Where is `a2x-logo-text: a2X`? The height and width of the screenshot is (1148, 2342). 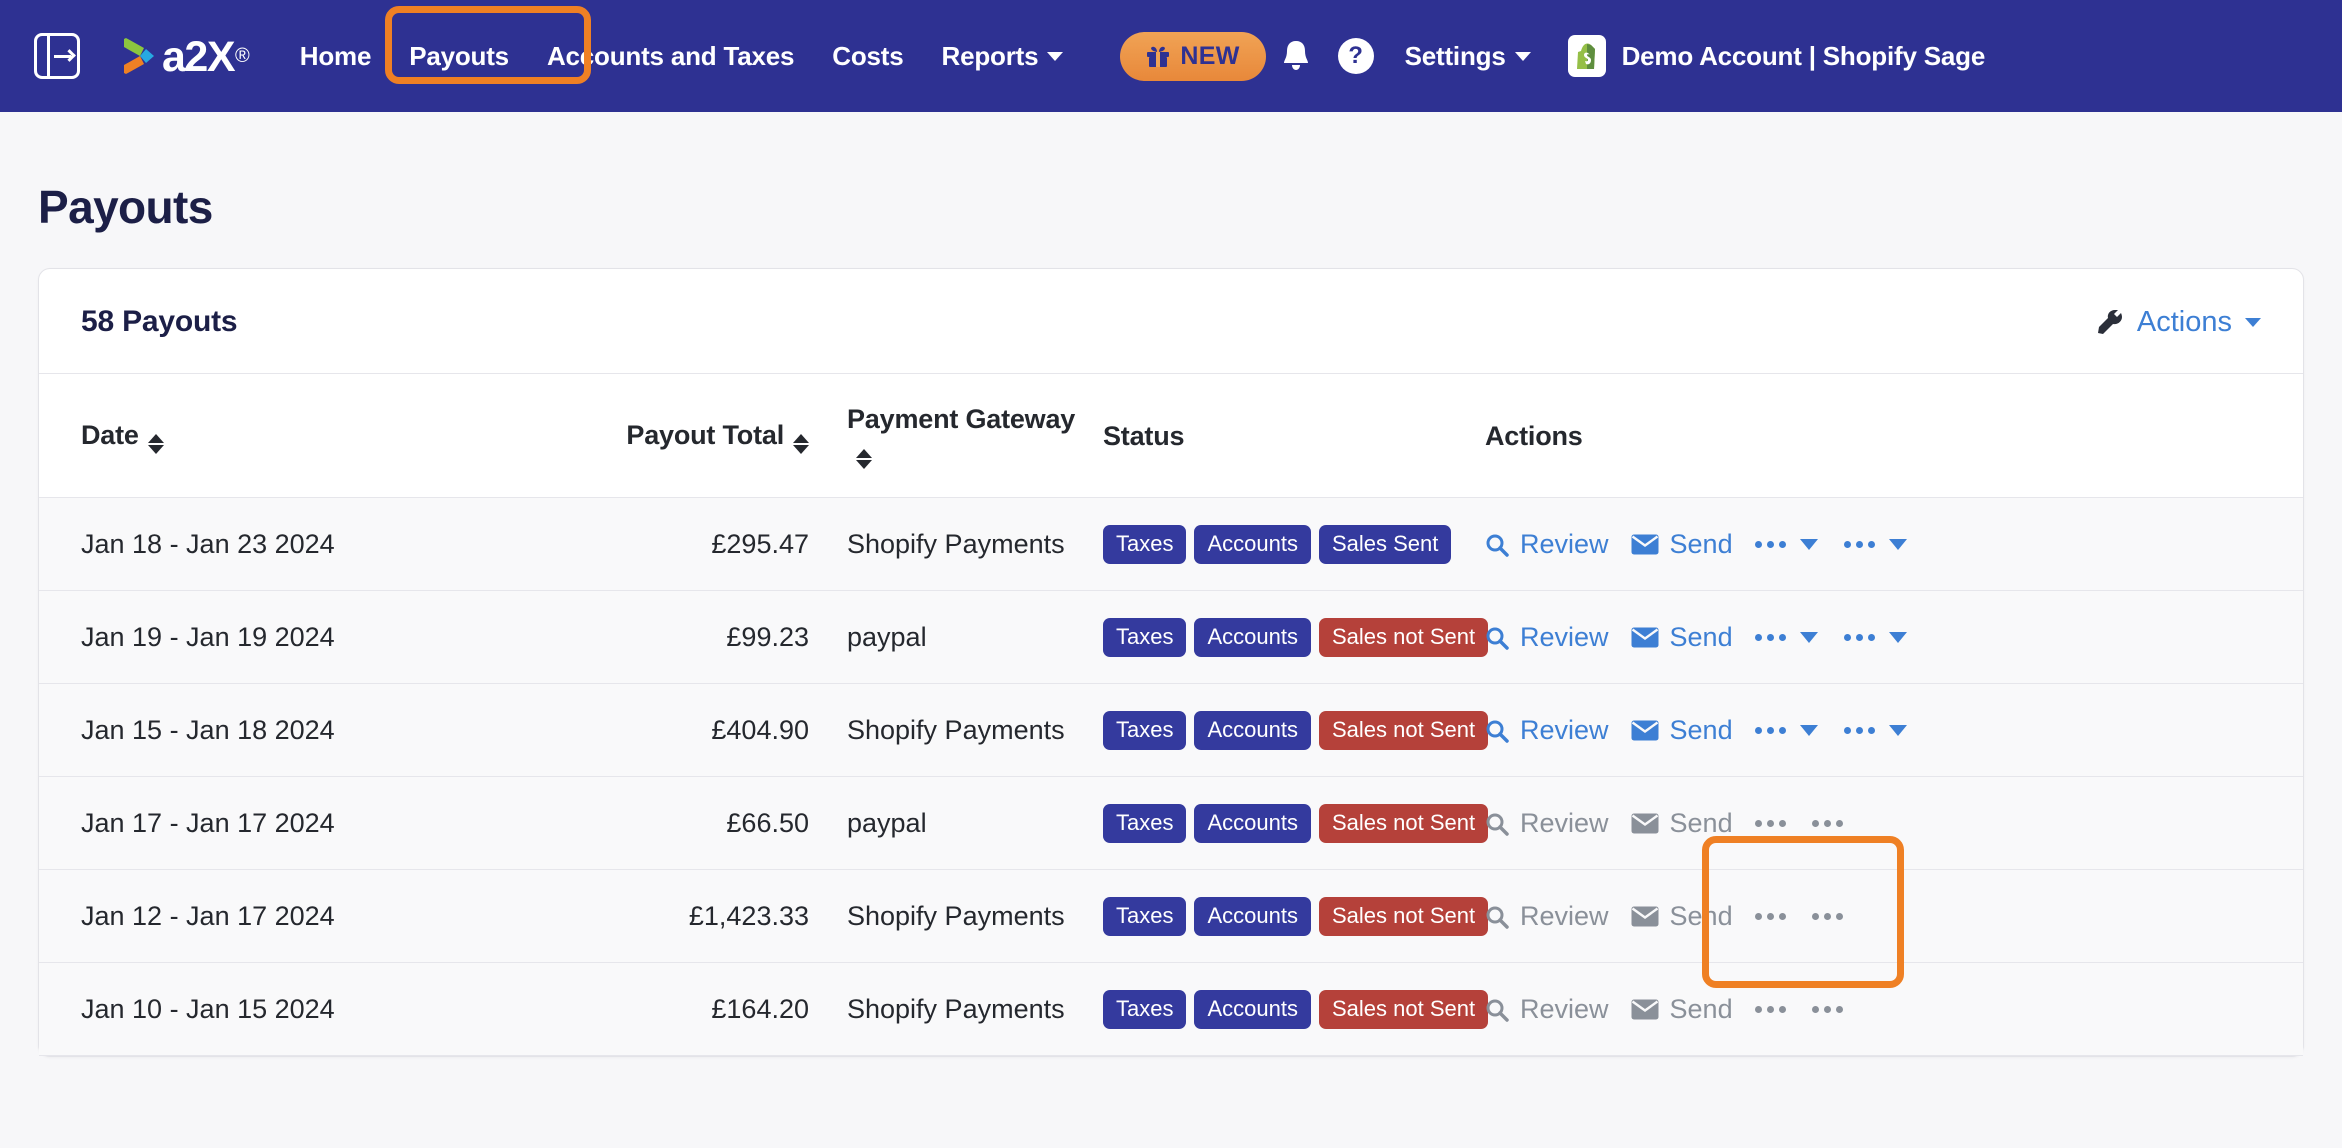 a2x-logo-text: a2X is located at coordinates (199, 56).